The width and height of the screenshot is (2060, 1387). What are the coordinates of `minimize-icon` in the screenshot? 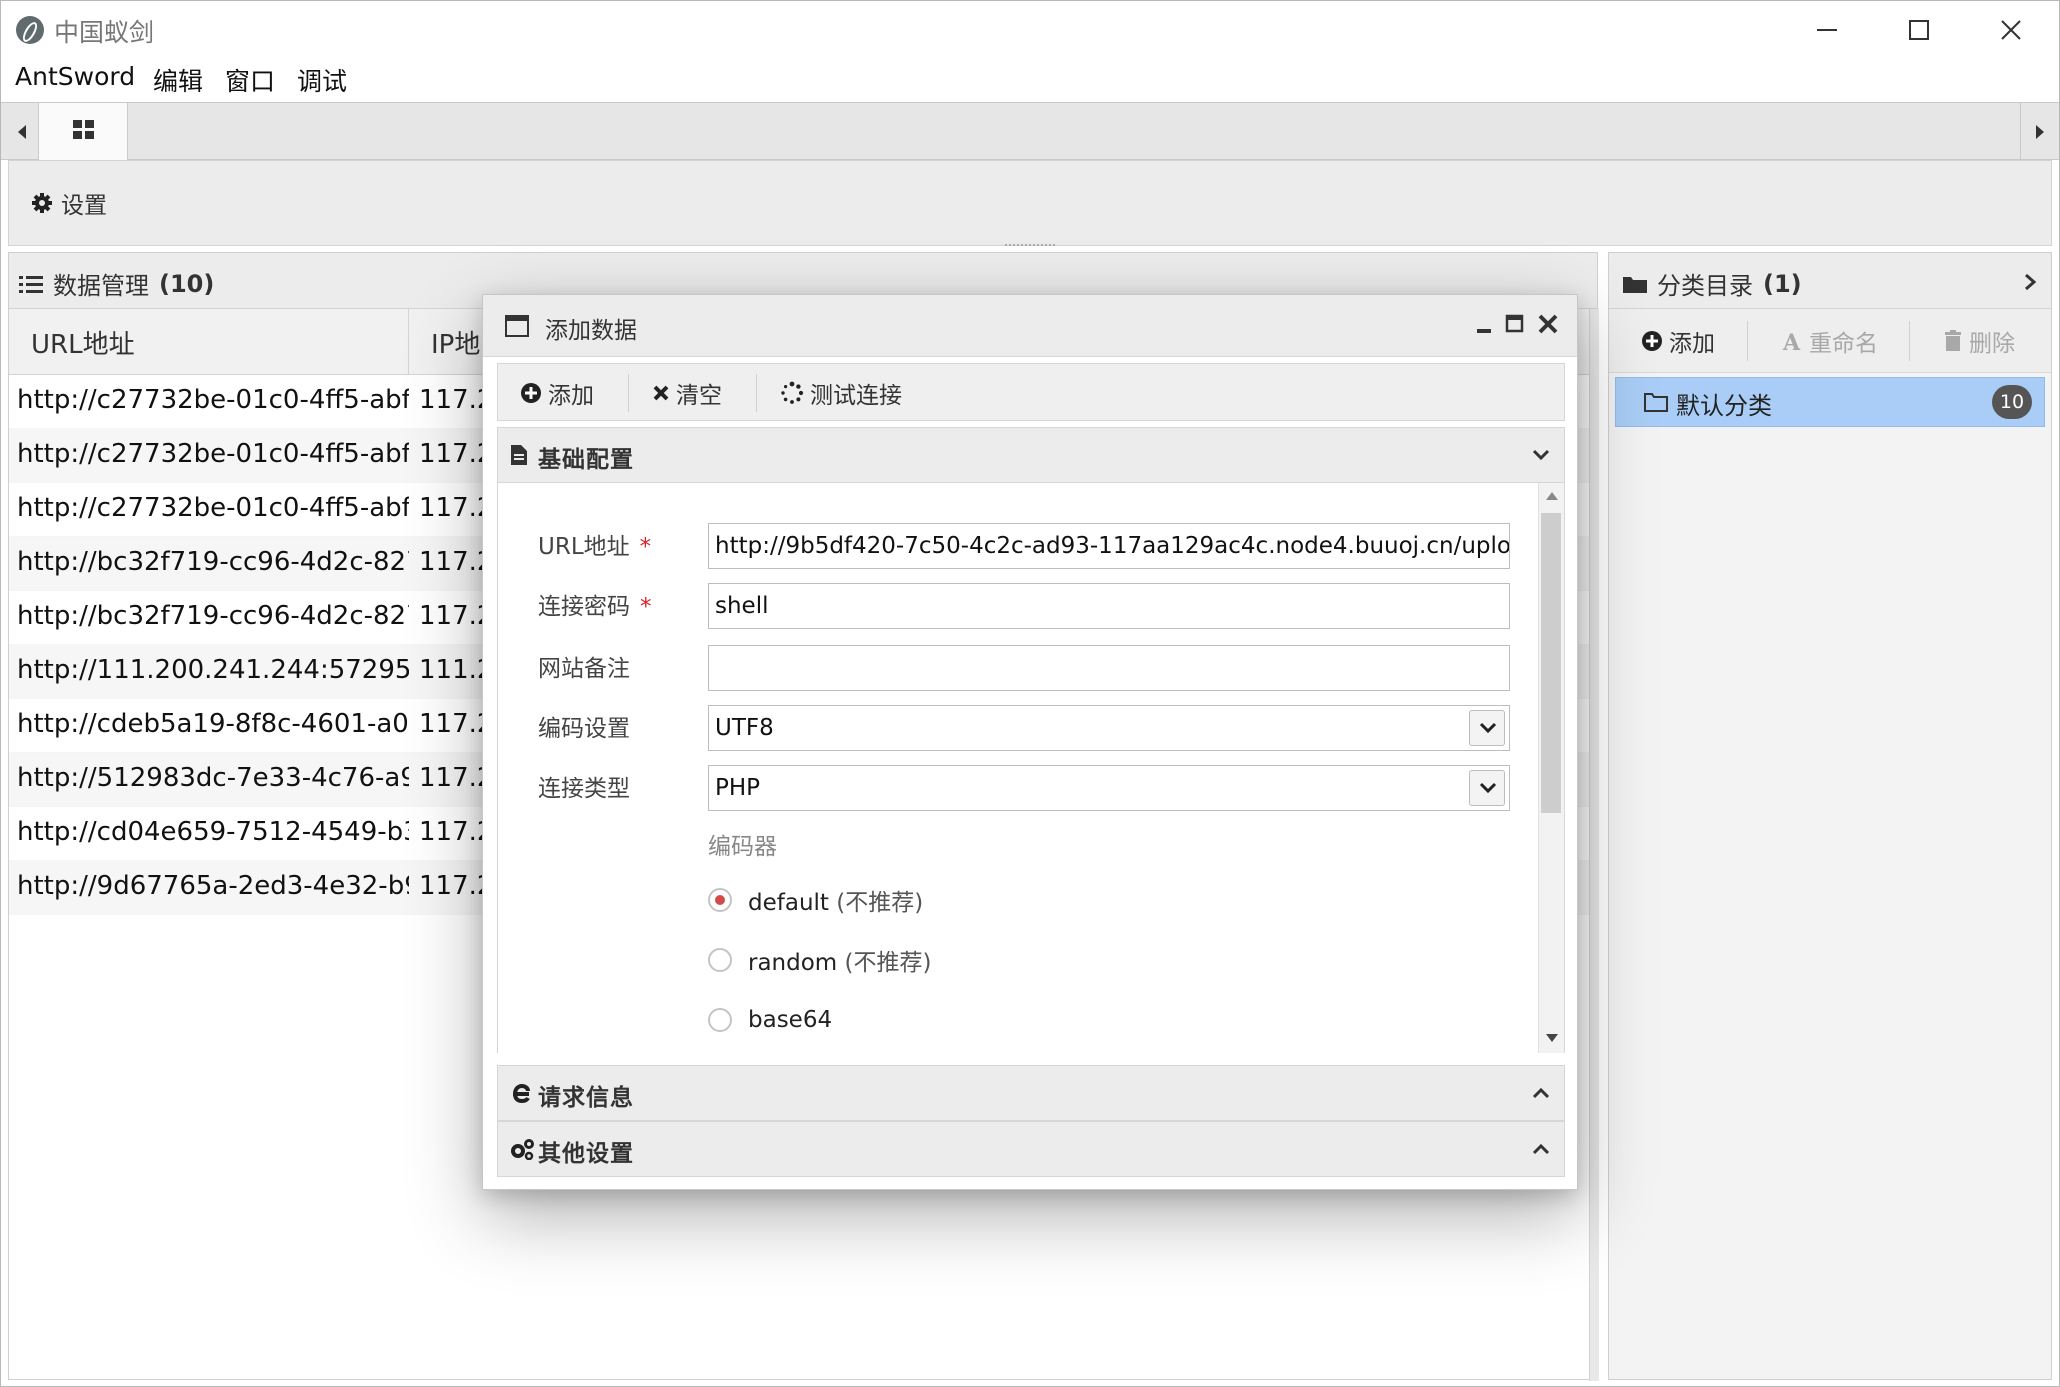 It's located at (1827, 30).